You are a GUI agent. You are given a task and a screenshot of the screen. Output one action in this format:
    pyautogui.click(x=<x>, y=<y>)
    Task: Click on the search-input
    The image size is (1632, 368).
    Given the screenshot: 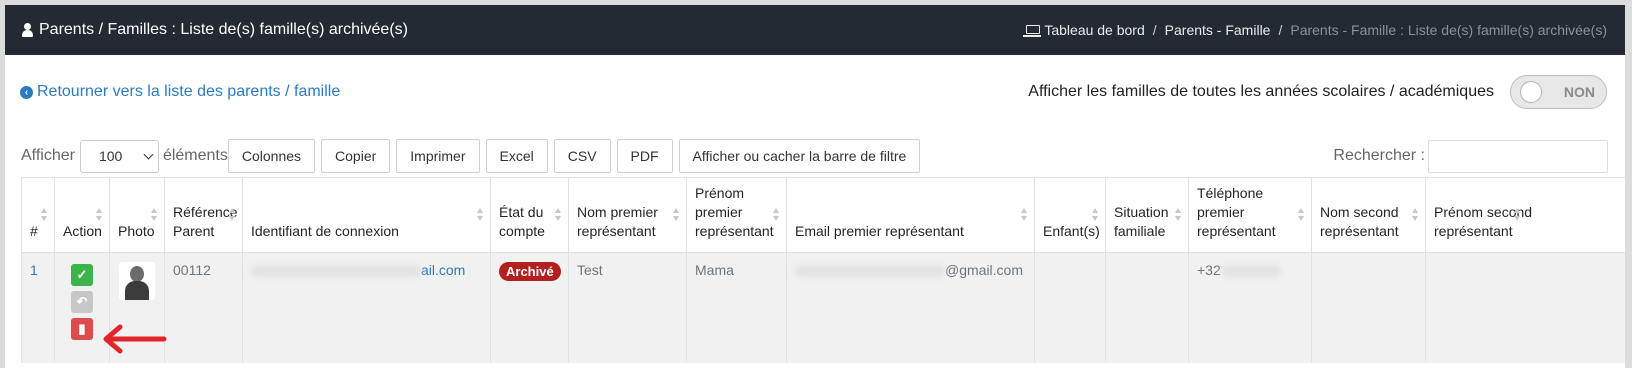 What is the action you would take?
    pyautogui.click(x=1518, y=156)
    